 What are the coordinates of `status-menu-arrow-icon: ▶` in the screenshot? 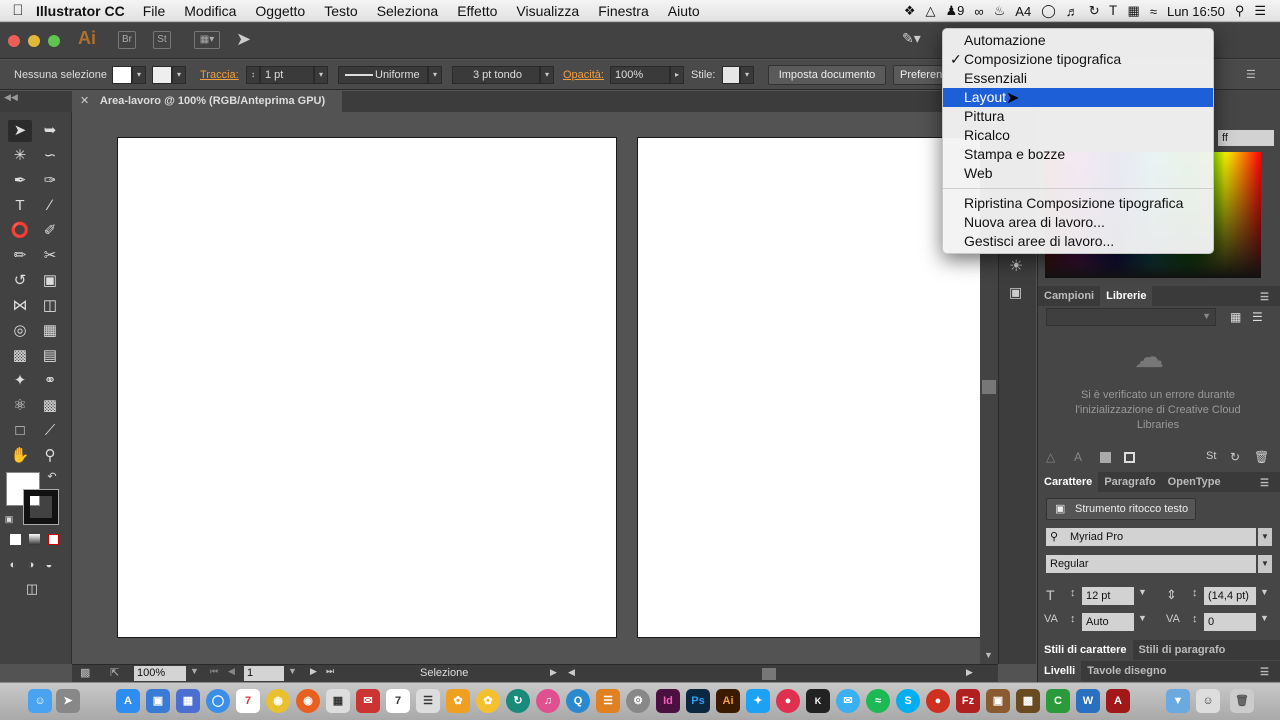 It's located at (553, 672).